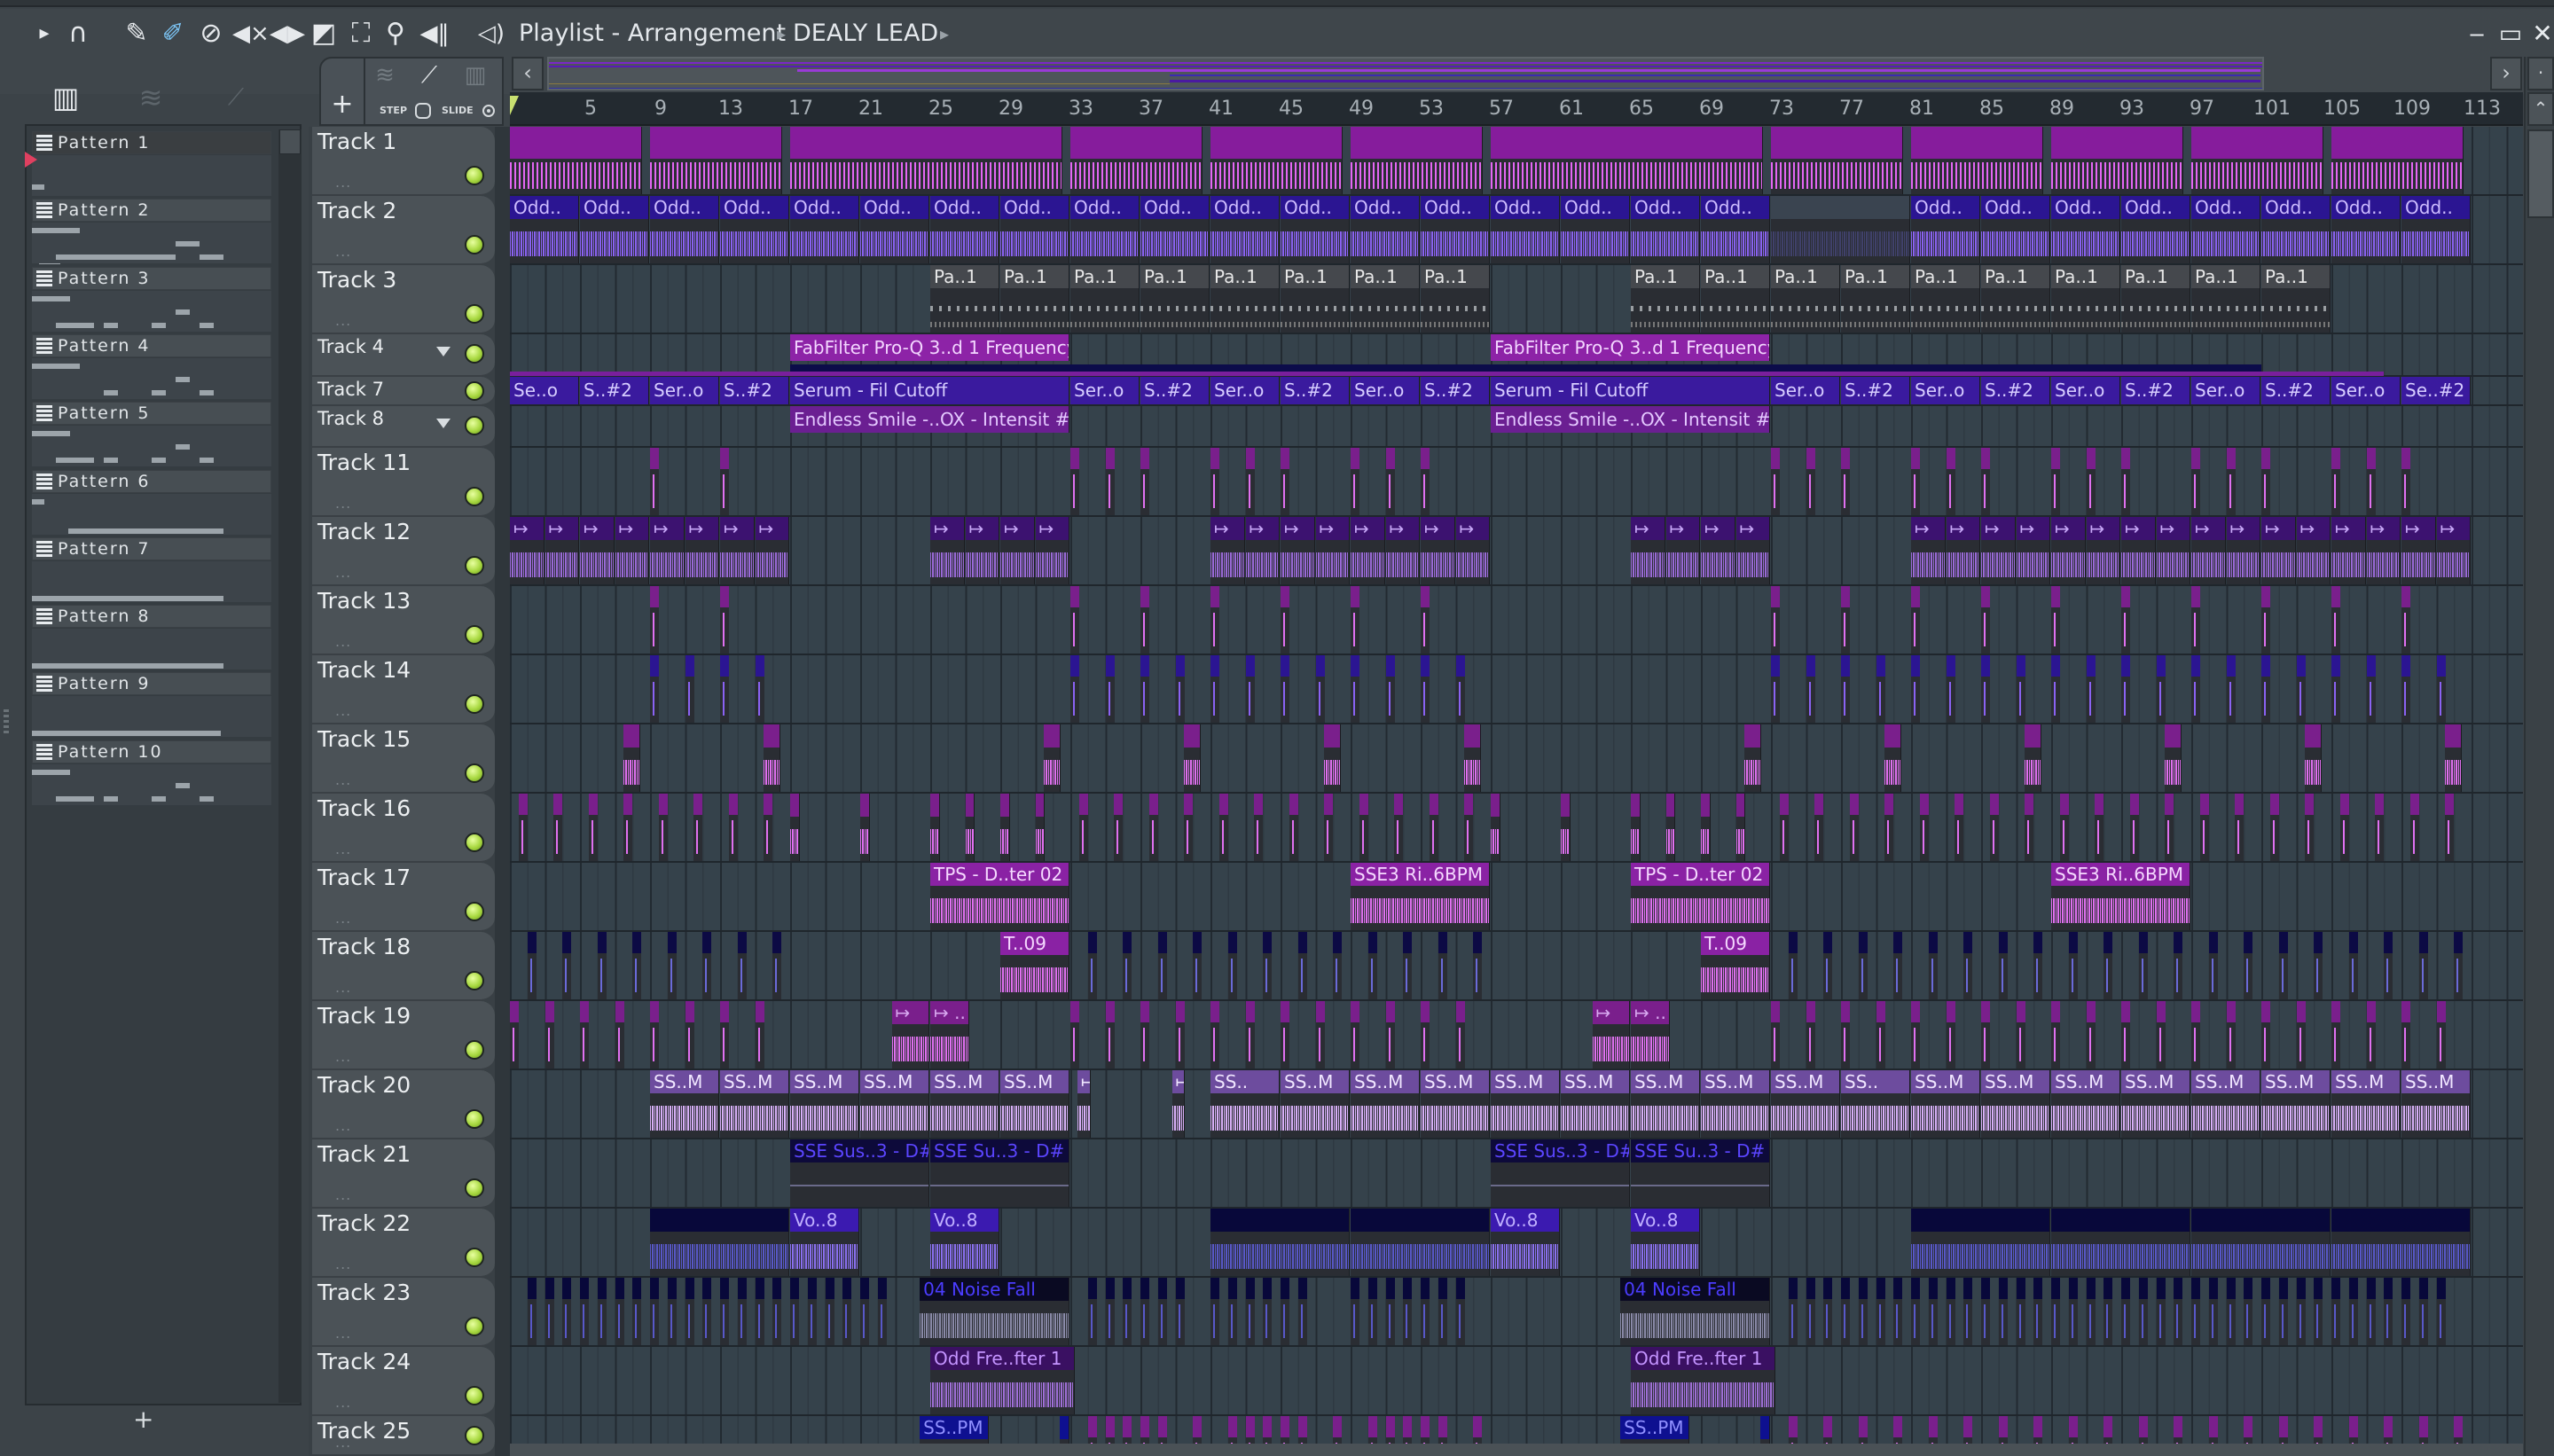 This screenshot has height=1456, width=2554. I want to click on play-arrow-icon: ▸, so click(44, 34).